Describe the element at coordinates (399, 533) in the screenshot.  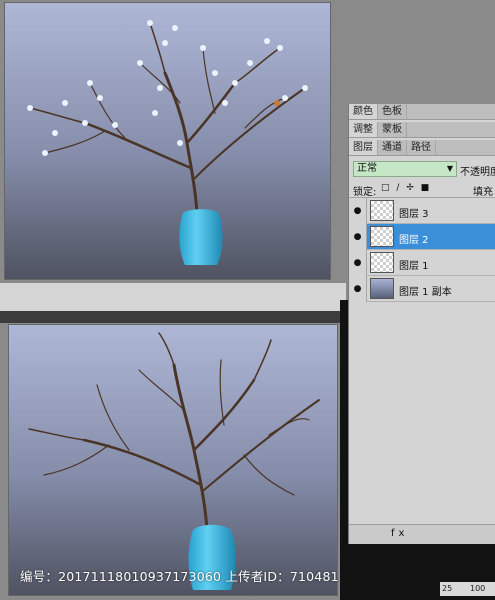
I see `fx-icon: fx` at that location.